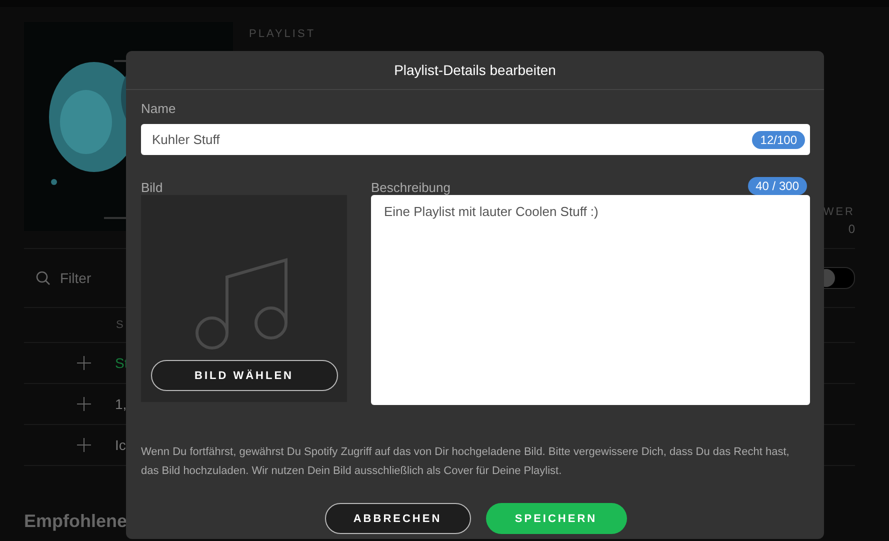 This screenshot has height=541, width=889. I want to click on track-title: Ic, so click(120, 445).